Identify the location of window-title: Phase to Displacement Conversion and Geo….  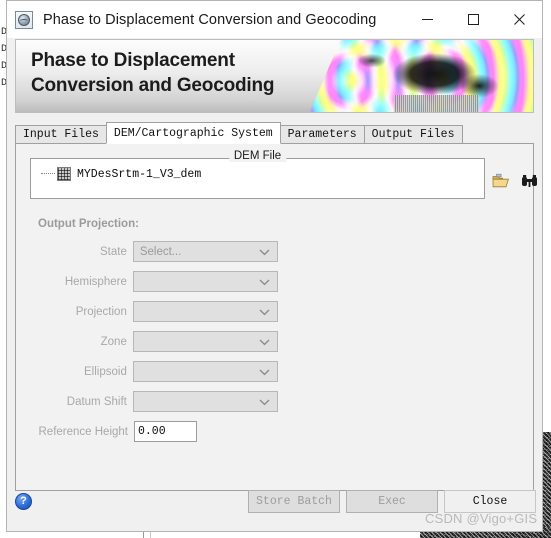
(210, 19).